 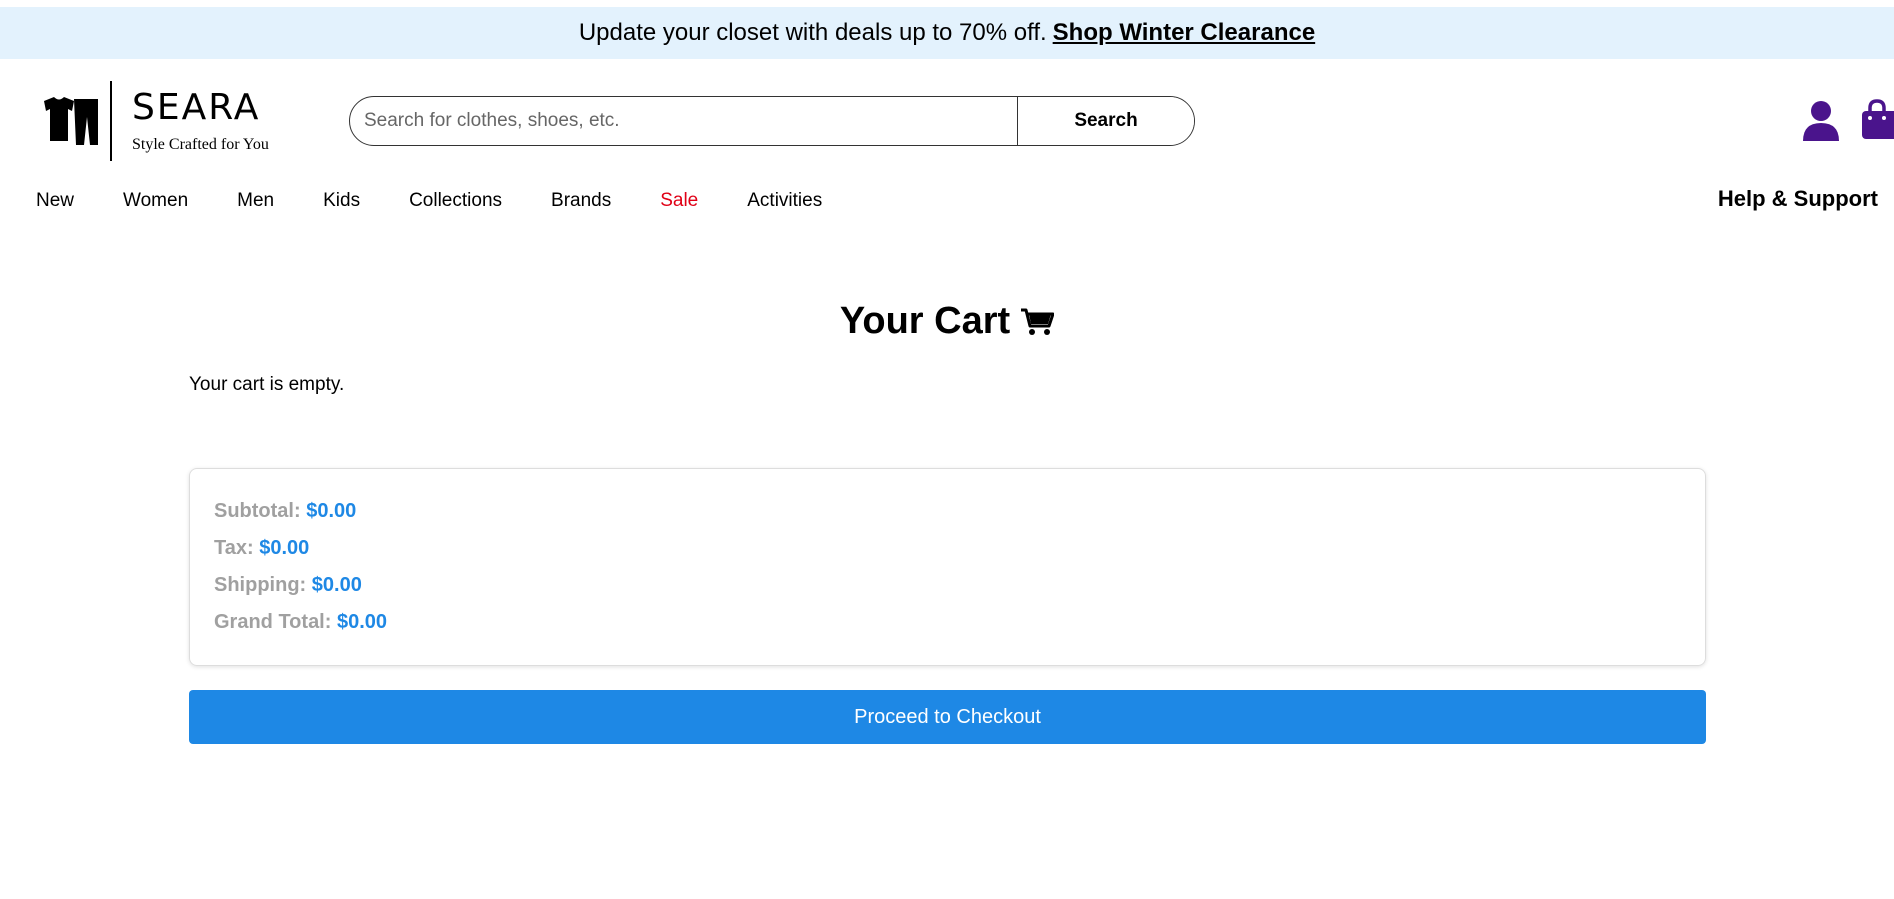 I want to click on nav-activities: Activities, so click(x=784, y=201).